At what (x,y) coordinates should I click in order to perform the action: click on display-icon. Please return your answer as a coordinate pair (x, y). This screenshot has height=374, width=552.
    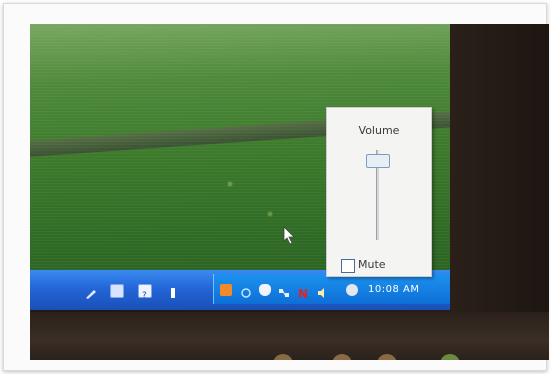
    Looking at the image, I should click on (117, 291).